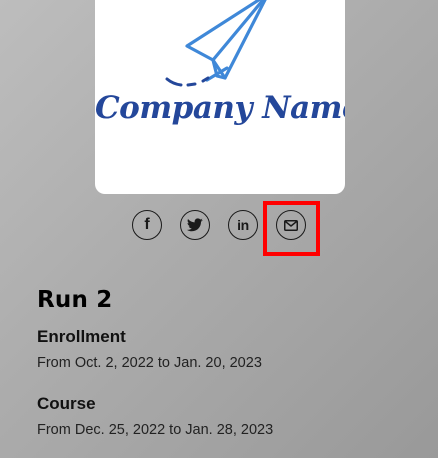 This screenshot has width=438, height=458. I want to click on linkedin-share-button: in, so click(243, 225).